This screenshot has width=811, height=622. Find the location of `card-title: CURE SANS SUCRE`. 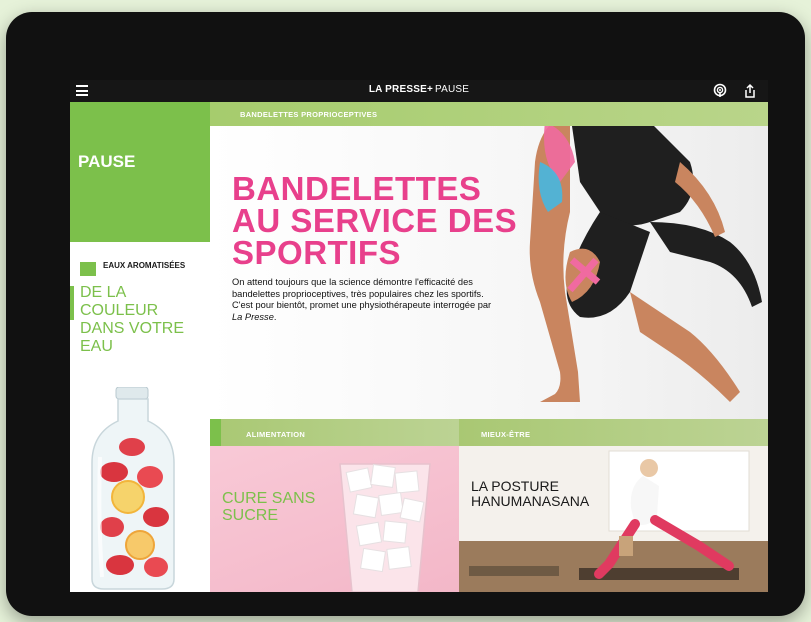

card-title: CURE SANS SUCRE is located at coordinates (297, 507).